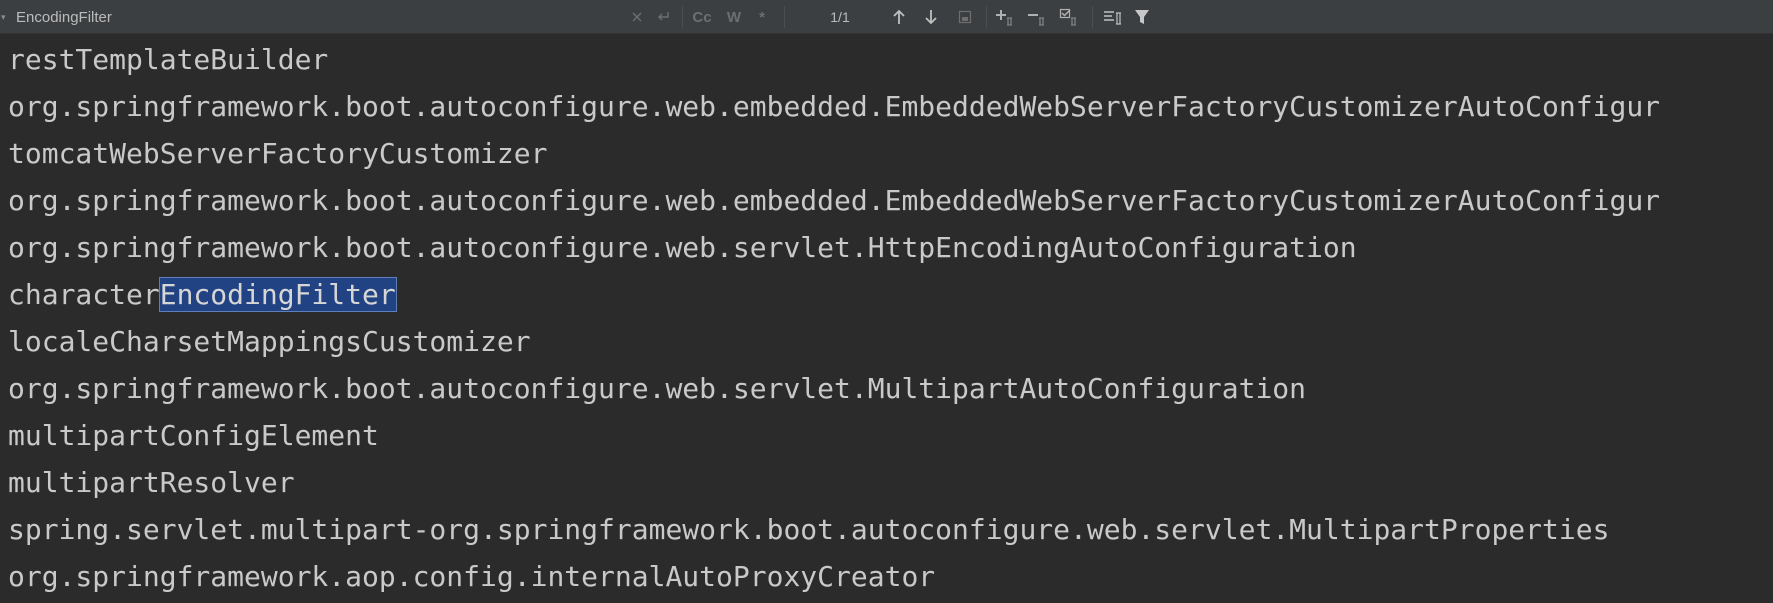 This screenshot has height=603, width=1773. I want to click on editor-line: characterEncodingFilter, so click(202, 295).